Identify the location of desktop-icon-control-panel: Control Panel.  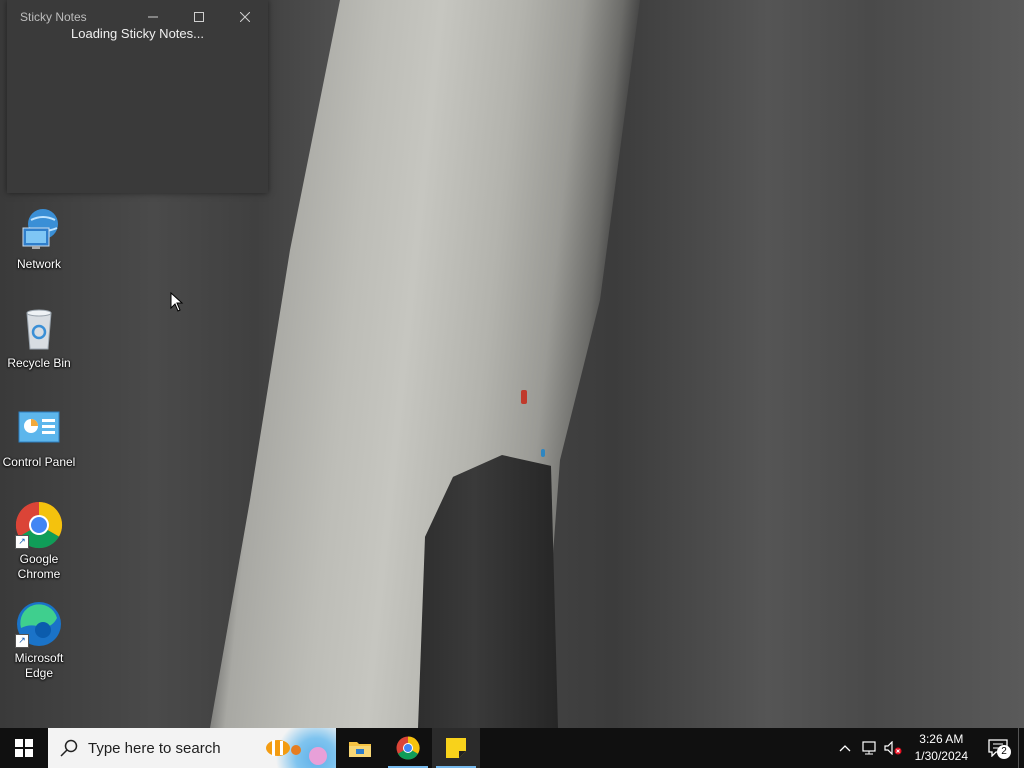
(39, 437).